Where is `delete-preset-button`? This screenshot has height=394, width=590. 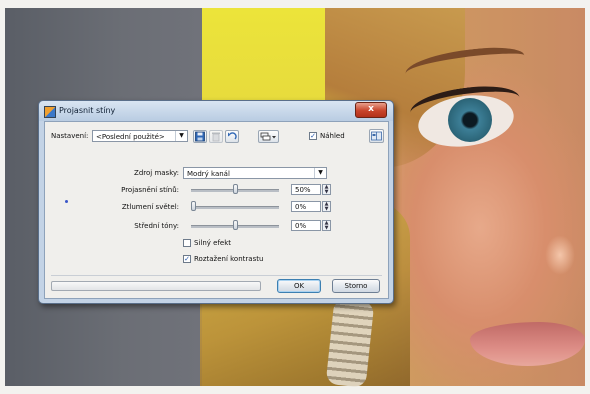
delete-preset-button is located at coordinates (216, 136).